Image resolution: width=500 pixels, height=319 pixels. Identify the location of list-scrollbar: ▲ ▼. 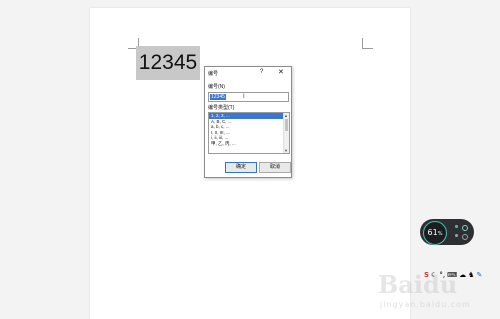
(286, 133).